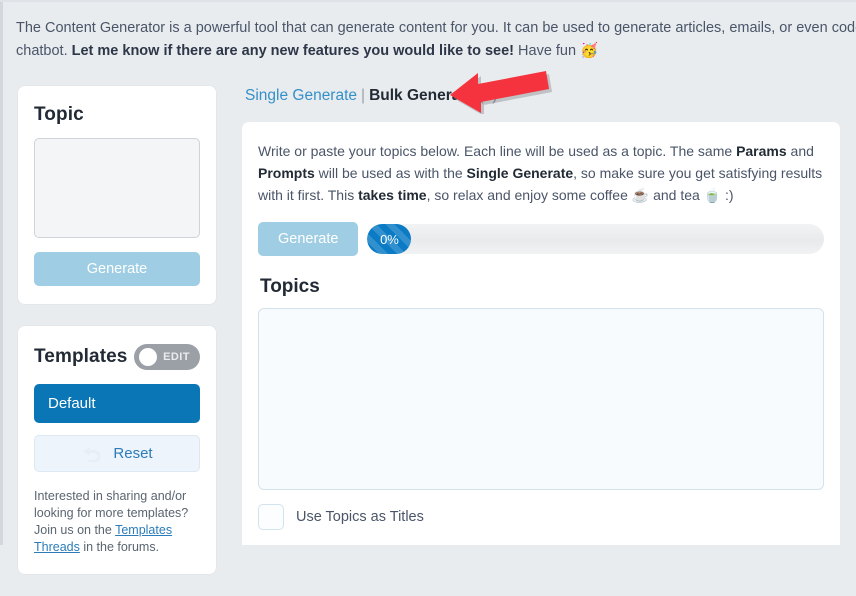 The height and width of the screenshot is (596, 856). What do you see at coordinates (390, 173) in the screenshot?
I see `desc-part-3: will be used as with the` at bounding box center [390, 173].